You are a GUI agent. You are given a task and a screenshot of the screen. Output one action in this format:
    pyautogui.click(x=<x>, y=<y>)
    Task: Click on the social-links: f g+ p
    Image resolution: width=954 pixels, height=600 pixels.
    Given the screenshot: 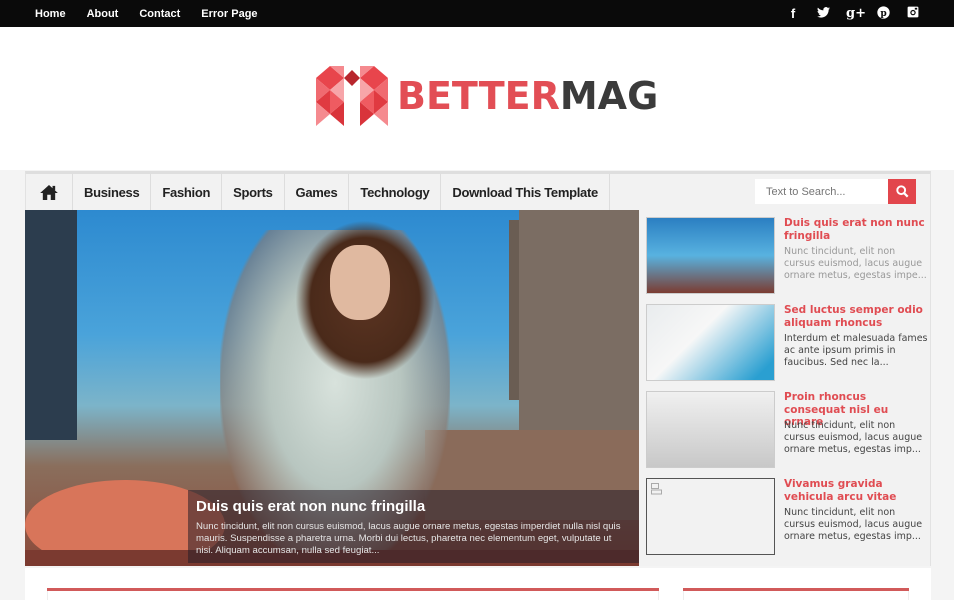 What is the action you would take?
    pyautogui.click(x=845, y=13)
    